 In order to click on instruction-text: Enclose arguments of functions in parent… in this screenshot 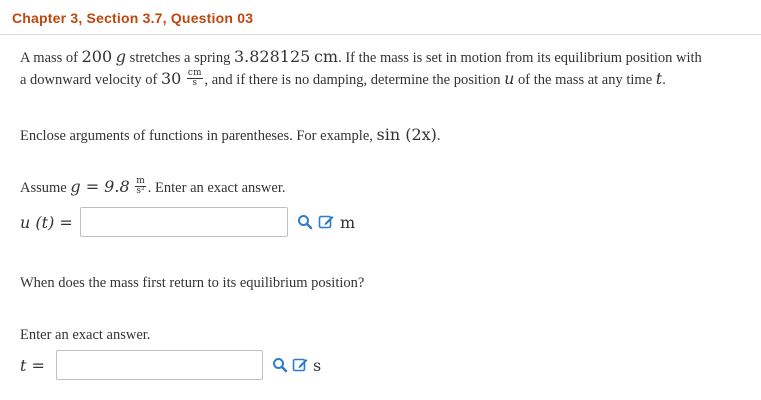, I will do `click(230, 134)`.